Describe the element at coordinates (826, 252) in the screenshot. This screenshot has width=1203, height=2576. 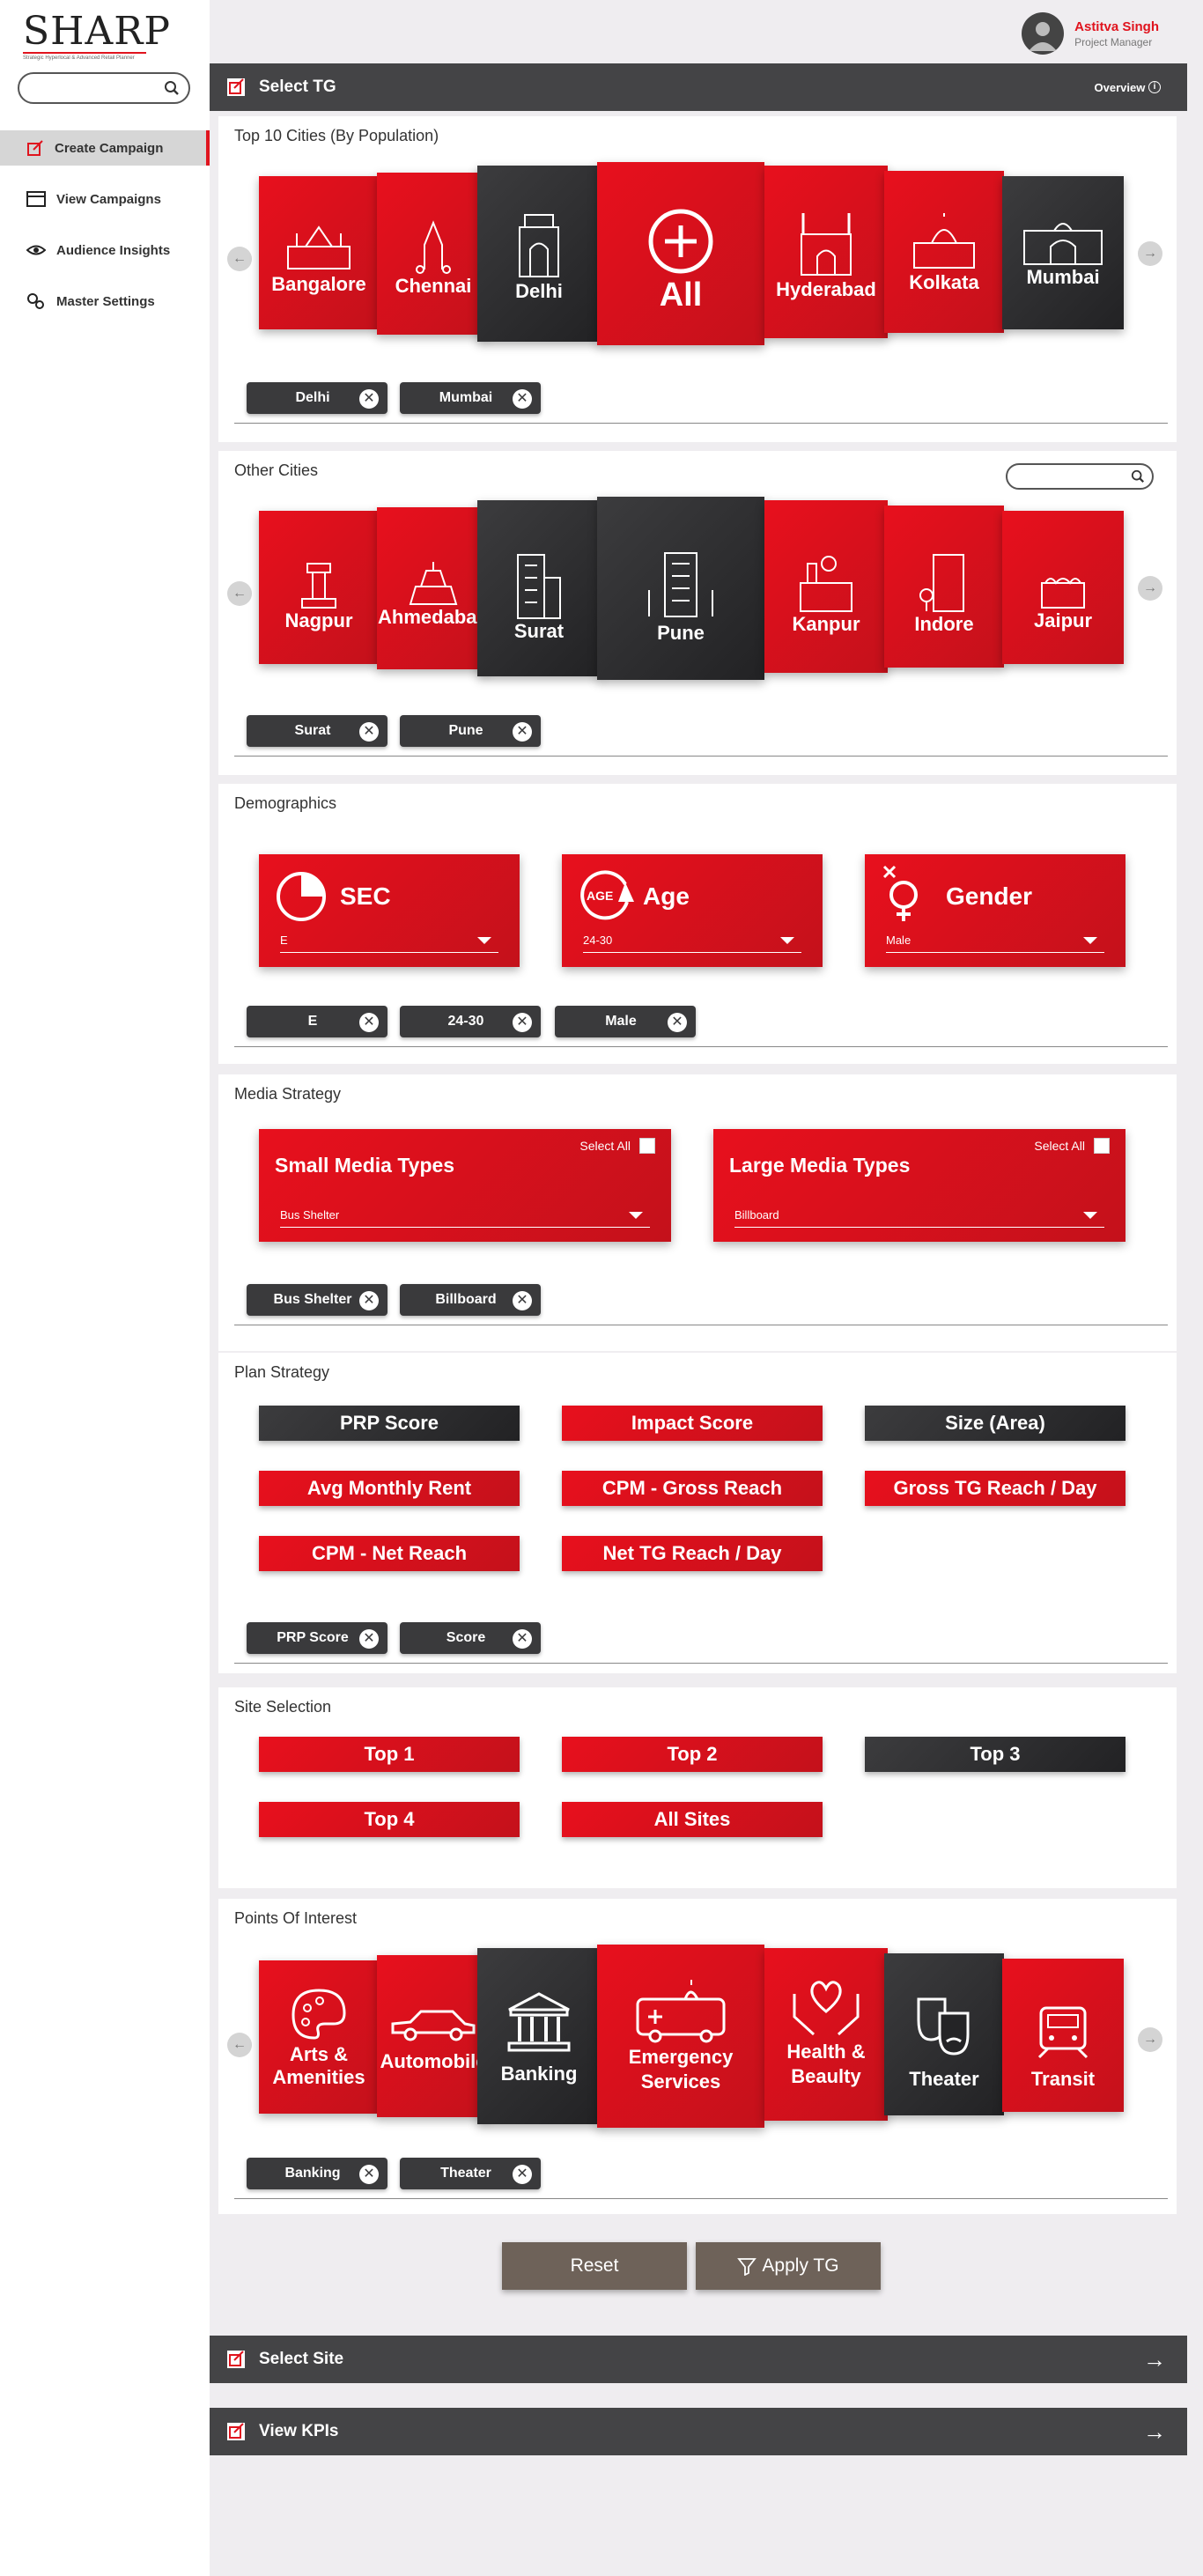
I see `city-card-hyderabad: Hyderabad` at that location.